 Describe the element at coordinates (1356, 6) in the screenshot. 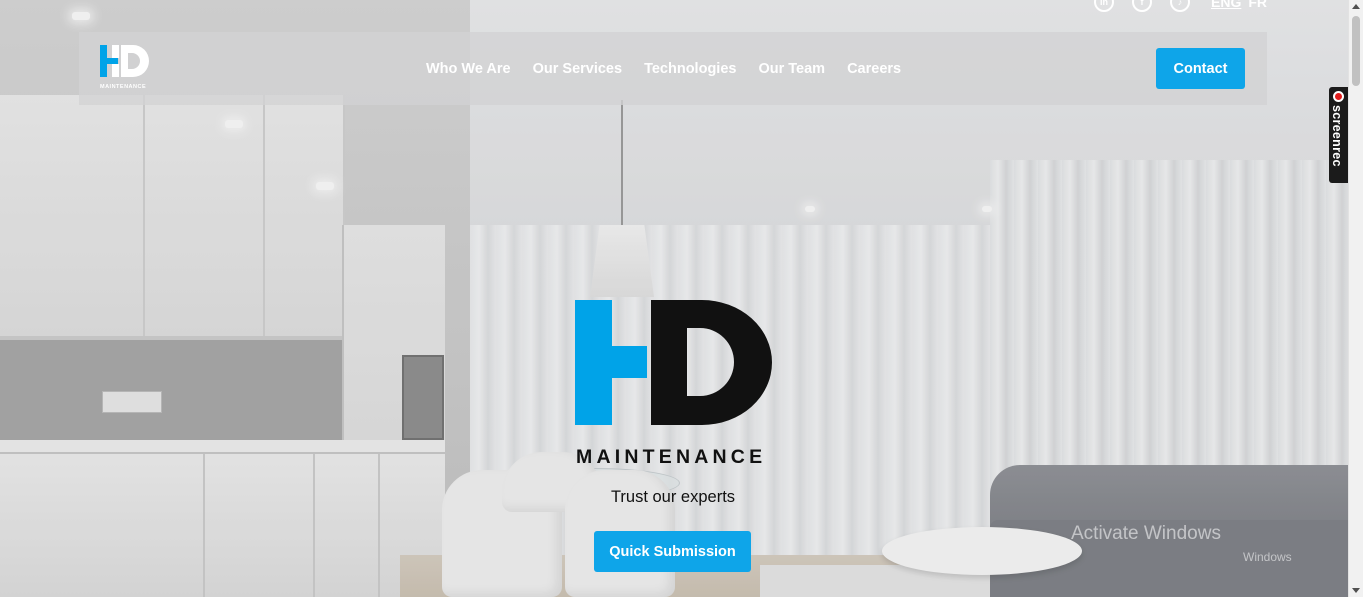

I see `scroll-up-arrow-icon` at that location.